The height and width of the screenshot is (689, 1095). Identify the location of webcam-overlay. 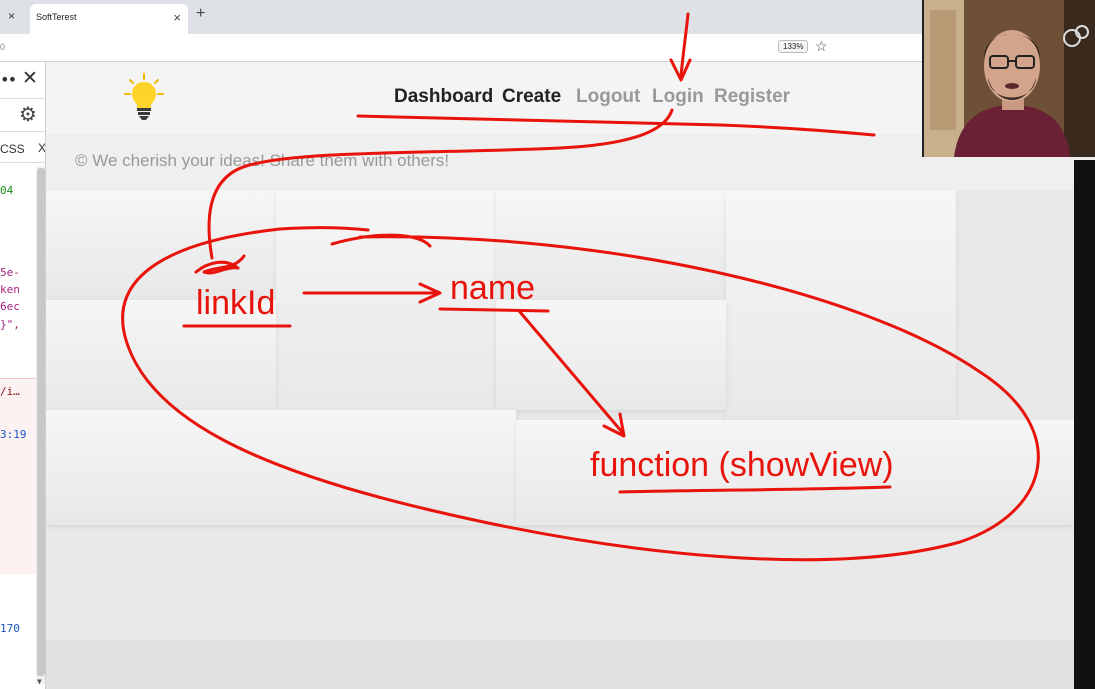
(1008, 78).